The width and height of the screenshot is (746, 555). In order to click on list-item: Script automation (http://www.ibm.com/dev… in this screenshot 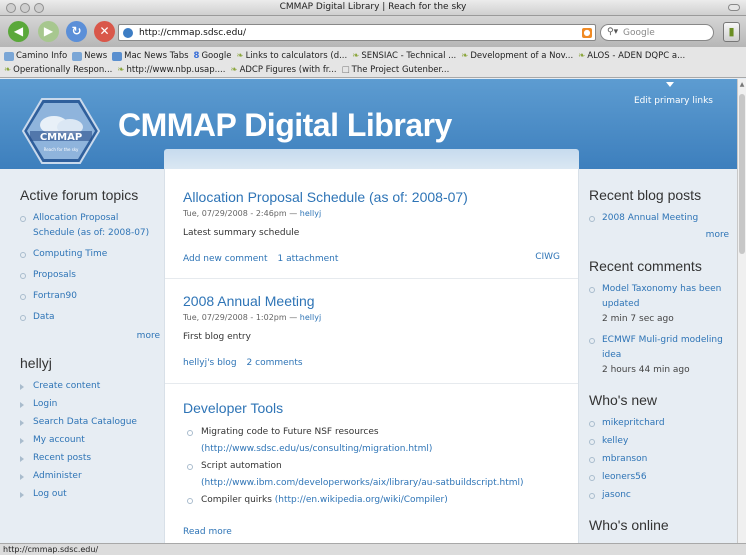, I will do `click(371, 475)`.